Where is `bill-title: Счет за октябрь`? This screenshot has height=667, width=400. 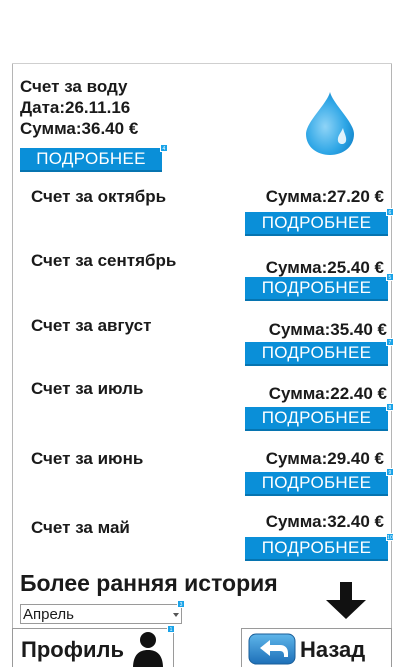
bill-title: Счет за октябрь is located at coordinates (99, 196).